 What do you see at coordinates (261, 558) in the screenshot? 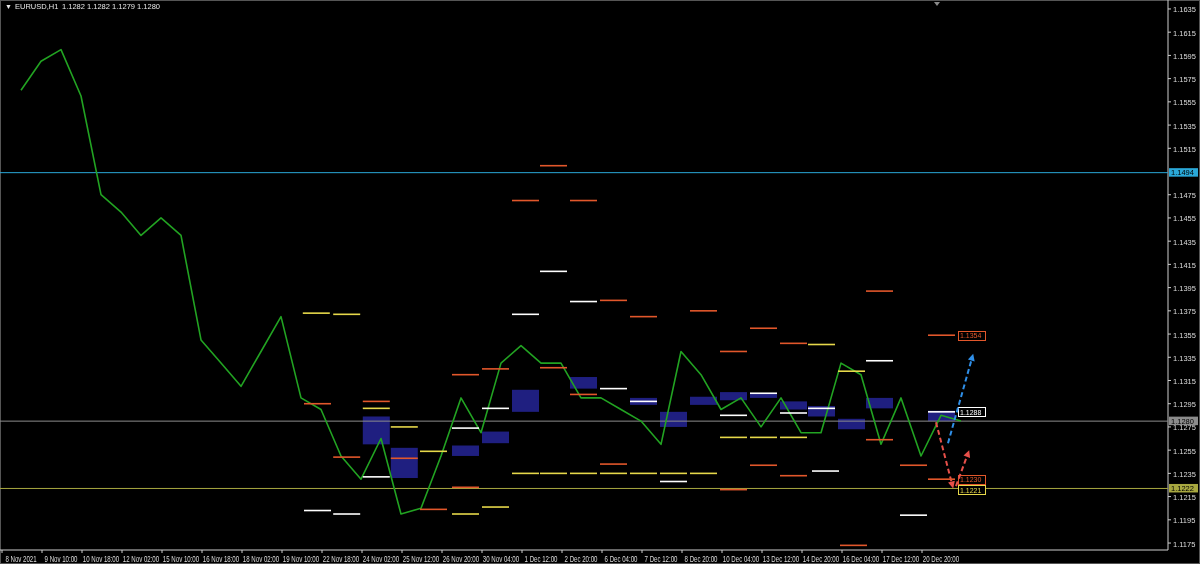
I see `time-axis-label: 18 Nov 02:00` at bounding box center [261, 558].